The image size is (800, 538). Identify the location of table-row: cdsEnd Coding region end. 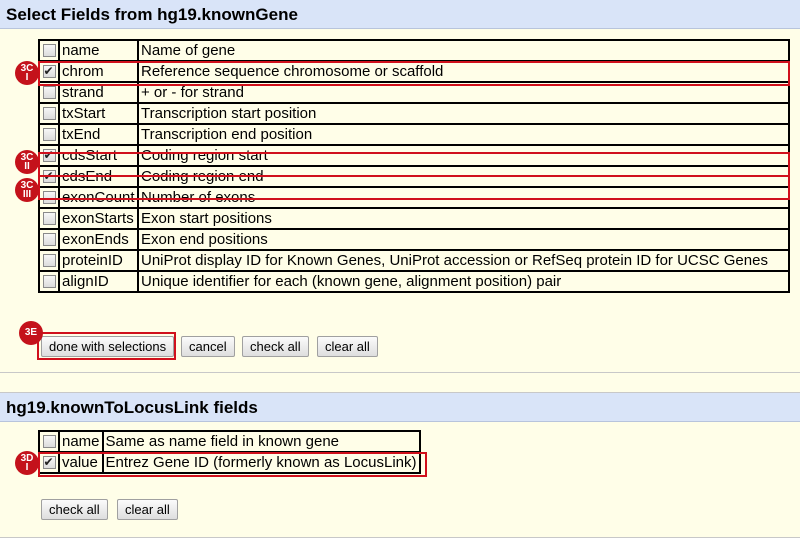
(414, 176).